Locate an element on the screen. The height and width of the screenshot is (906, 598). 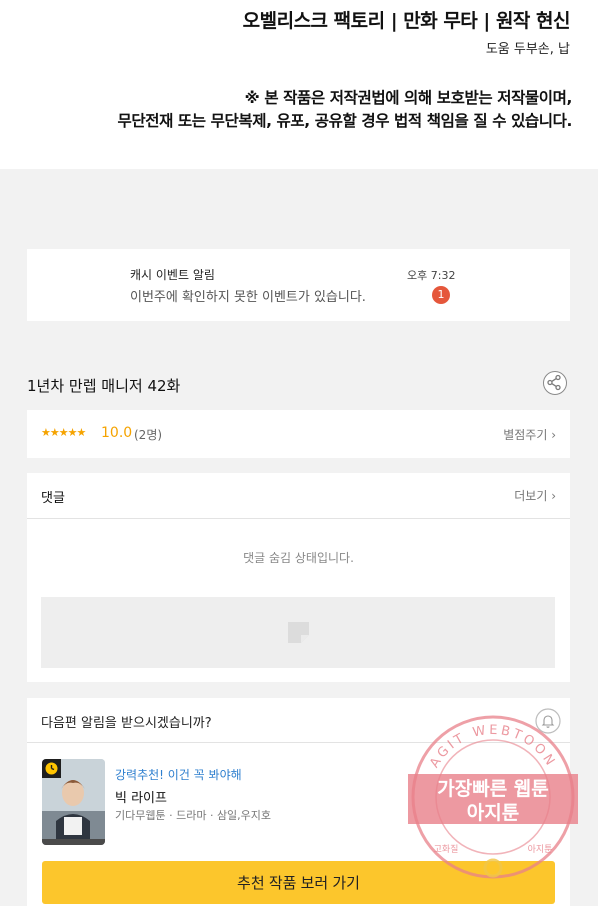
share-button is located at coordinates (555, 383).